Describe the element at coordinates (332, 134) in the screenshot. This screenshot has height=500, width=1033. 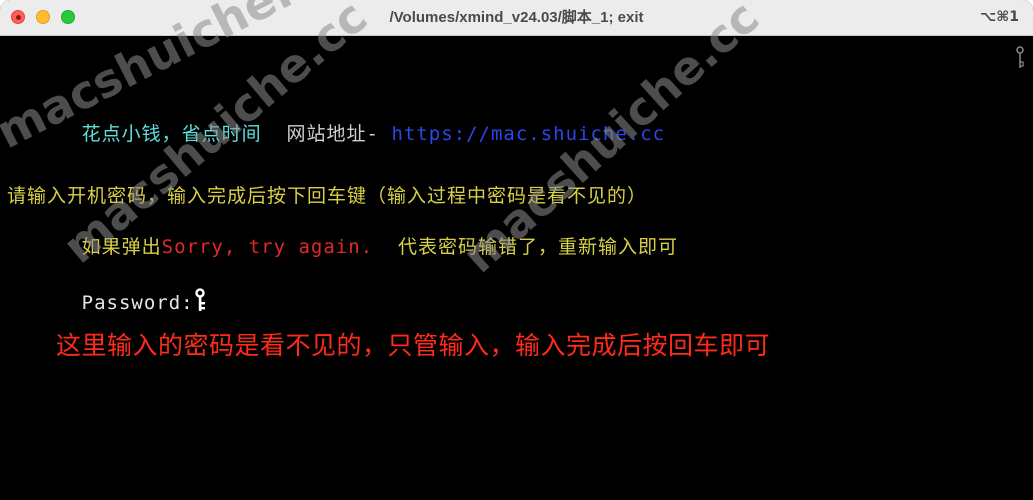
I see `site-label: 网站地址-` at that location.